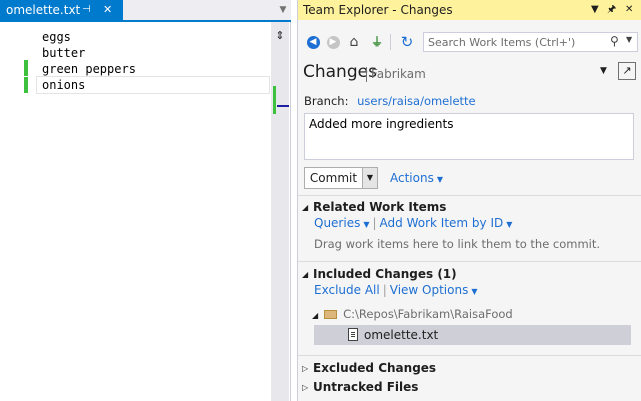 The height and width of the screenshot is (401, 641). Describe the element at coordinates (428, 314) in the screenshot. I see `folder-path: C:\Repos\Fabrikam\RaisaFood` at that location.